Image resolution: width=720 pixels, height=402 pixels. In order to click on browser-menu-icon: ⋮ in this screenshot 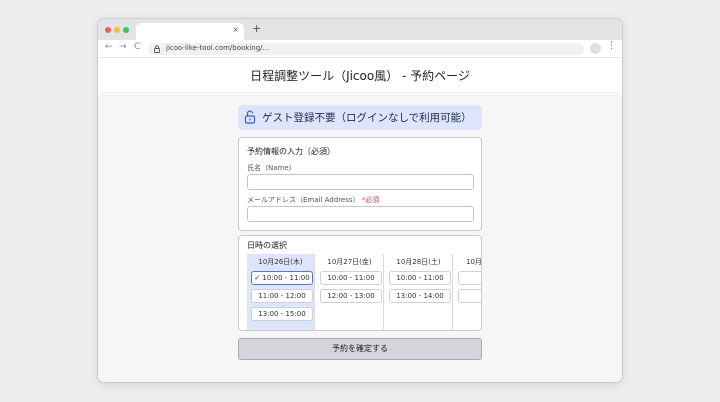, I will do `click(611, 46)`.